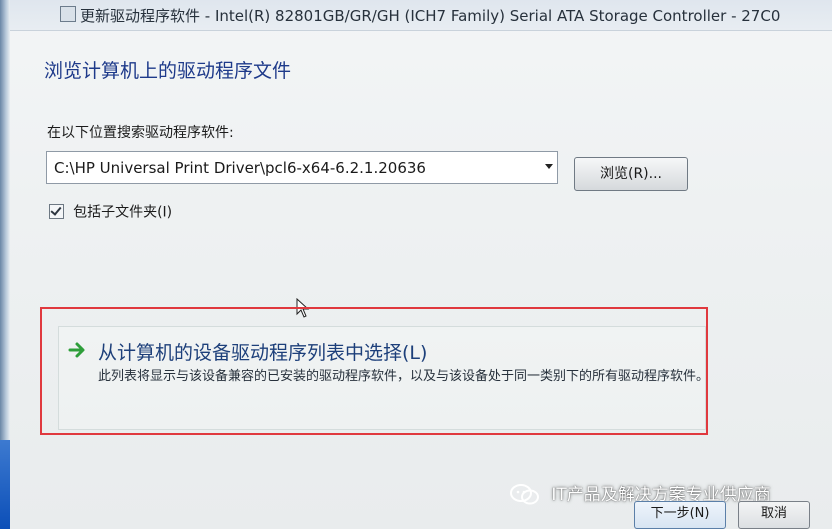 This screenshot has width=832, height=529. Describe the element at coordinates (122, 213) in the screenshot. I see `include-subfolders-label: 包括子文件夹(I)` at that location.